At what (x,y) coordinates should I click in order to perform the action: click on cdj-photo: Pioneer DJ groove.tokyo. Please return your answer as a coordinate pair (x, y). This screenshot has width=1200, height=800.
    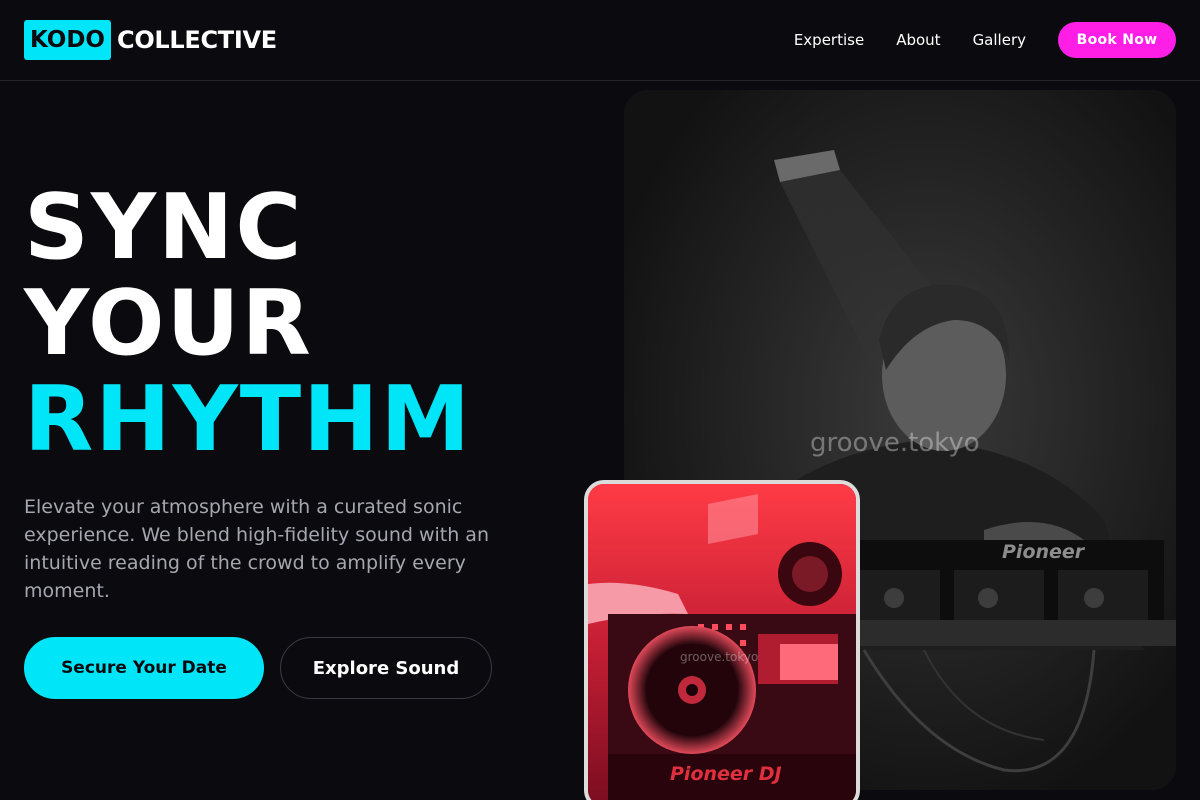
    Looking at the image, I should click on (722, 640).